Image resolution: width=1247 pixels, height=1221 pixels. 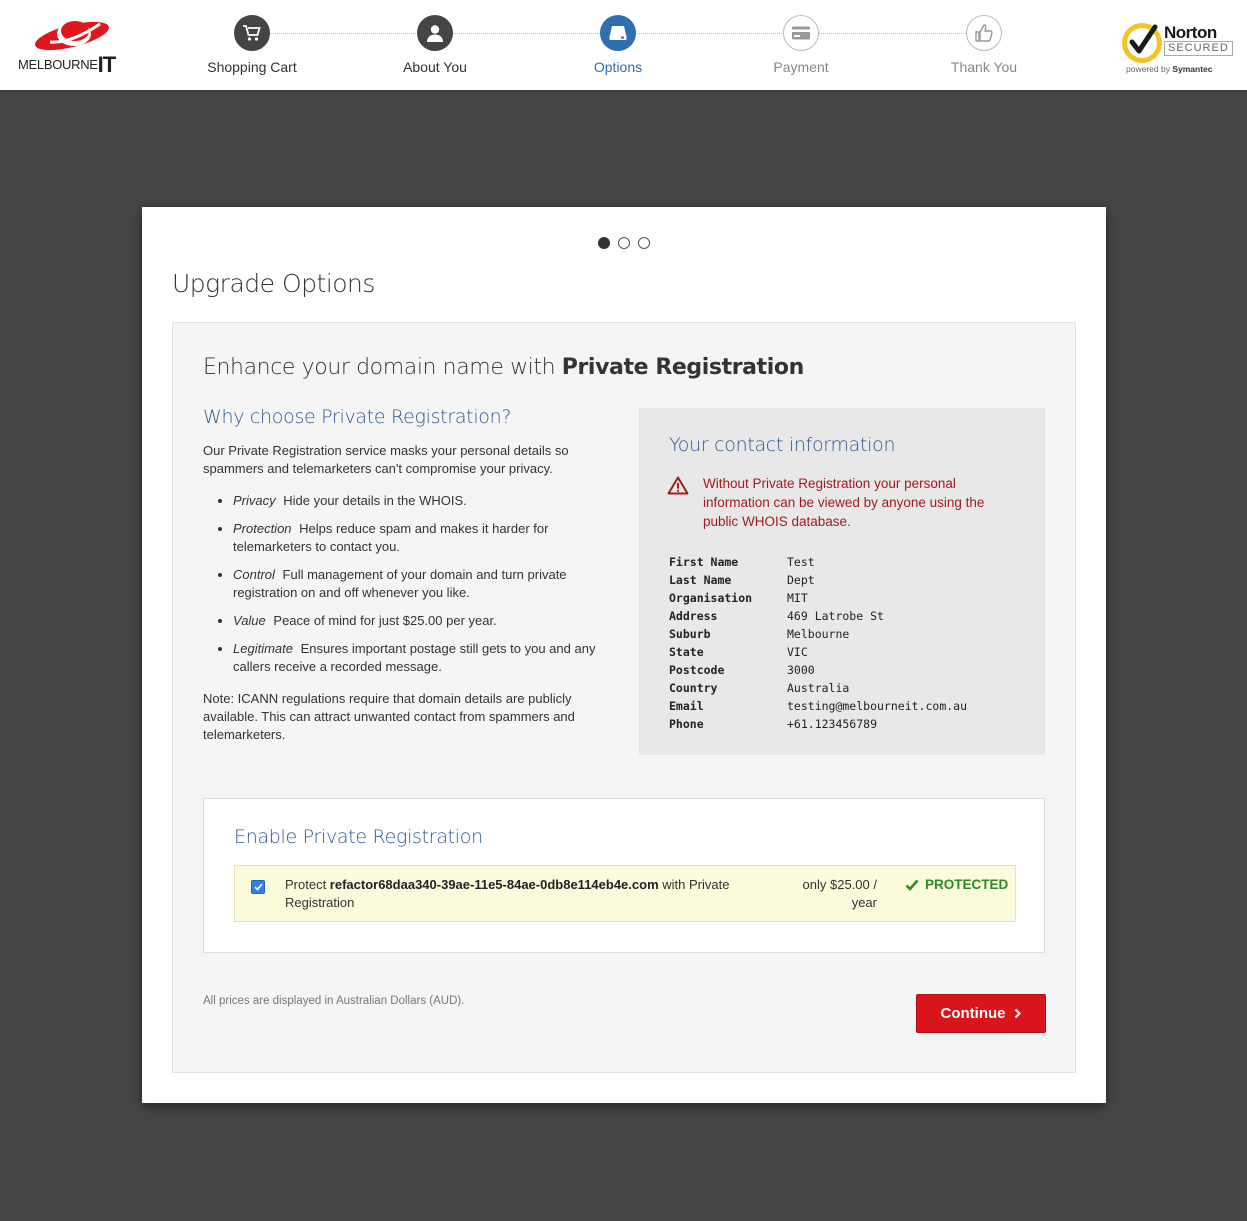 I want to click on logo-wordmark: MELBOURNEIT, so click(x=67, y=64).